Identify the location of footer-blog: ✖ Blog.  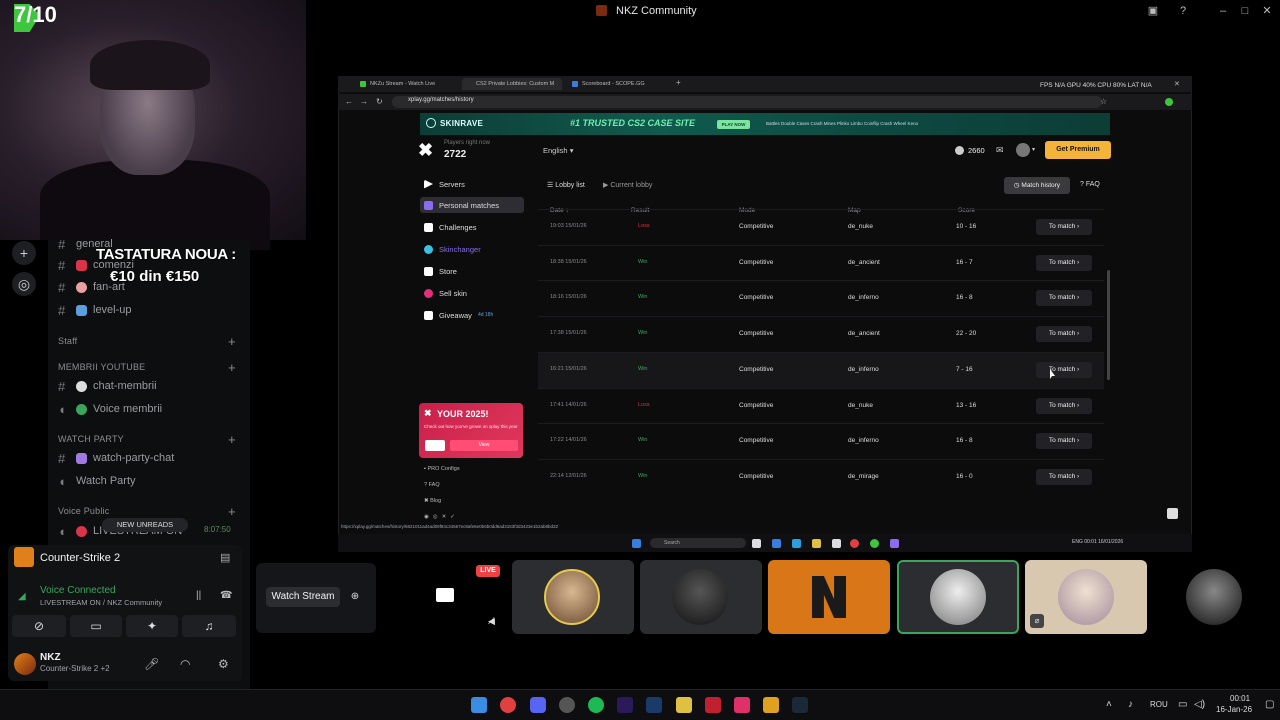
(432, 501).